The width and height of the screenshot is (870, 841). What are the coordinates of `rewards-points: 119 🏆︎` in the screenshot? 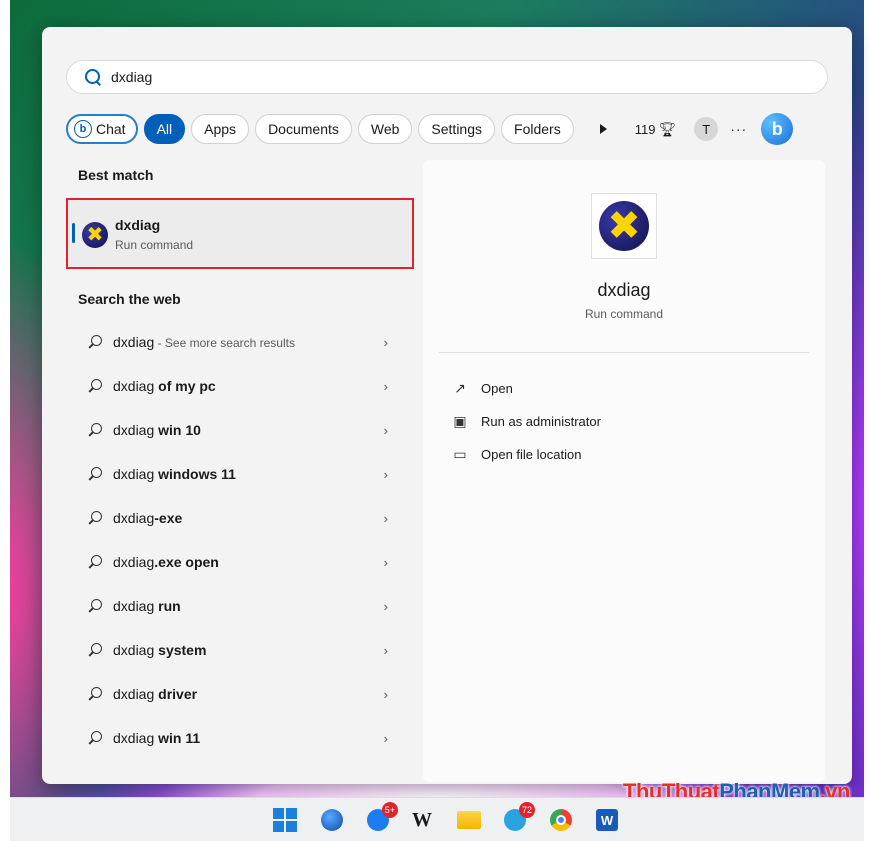 It's located at (656, 129).